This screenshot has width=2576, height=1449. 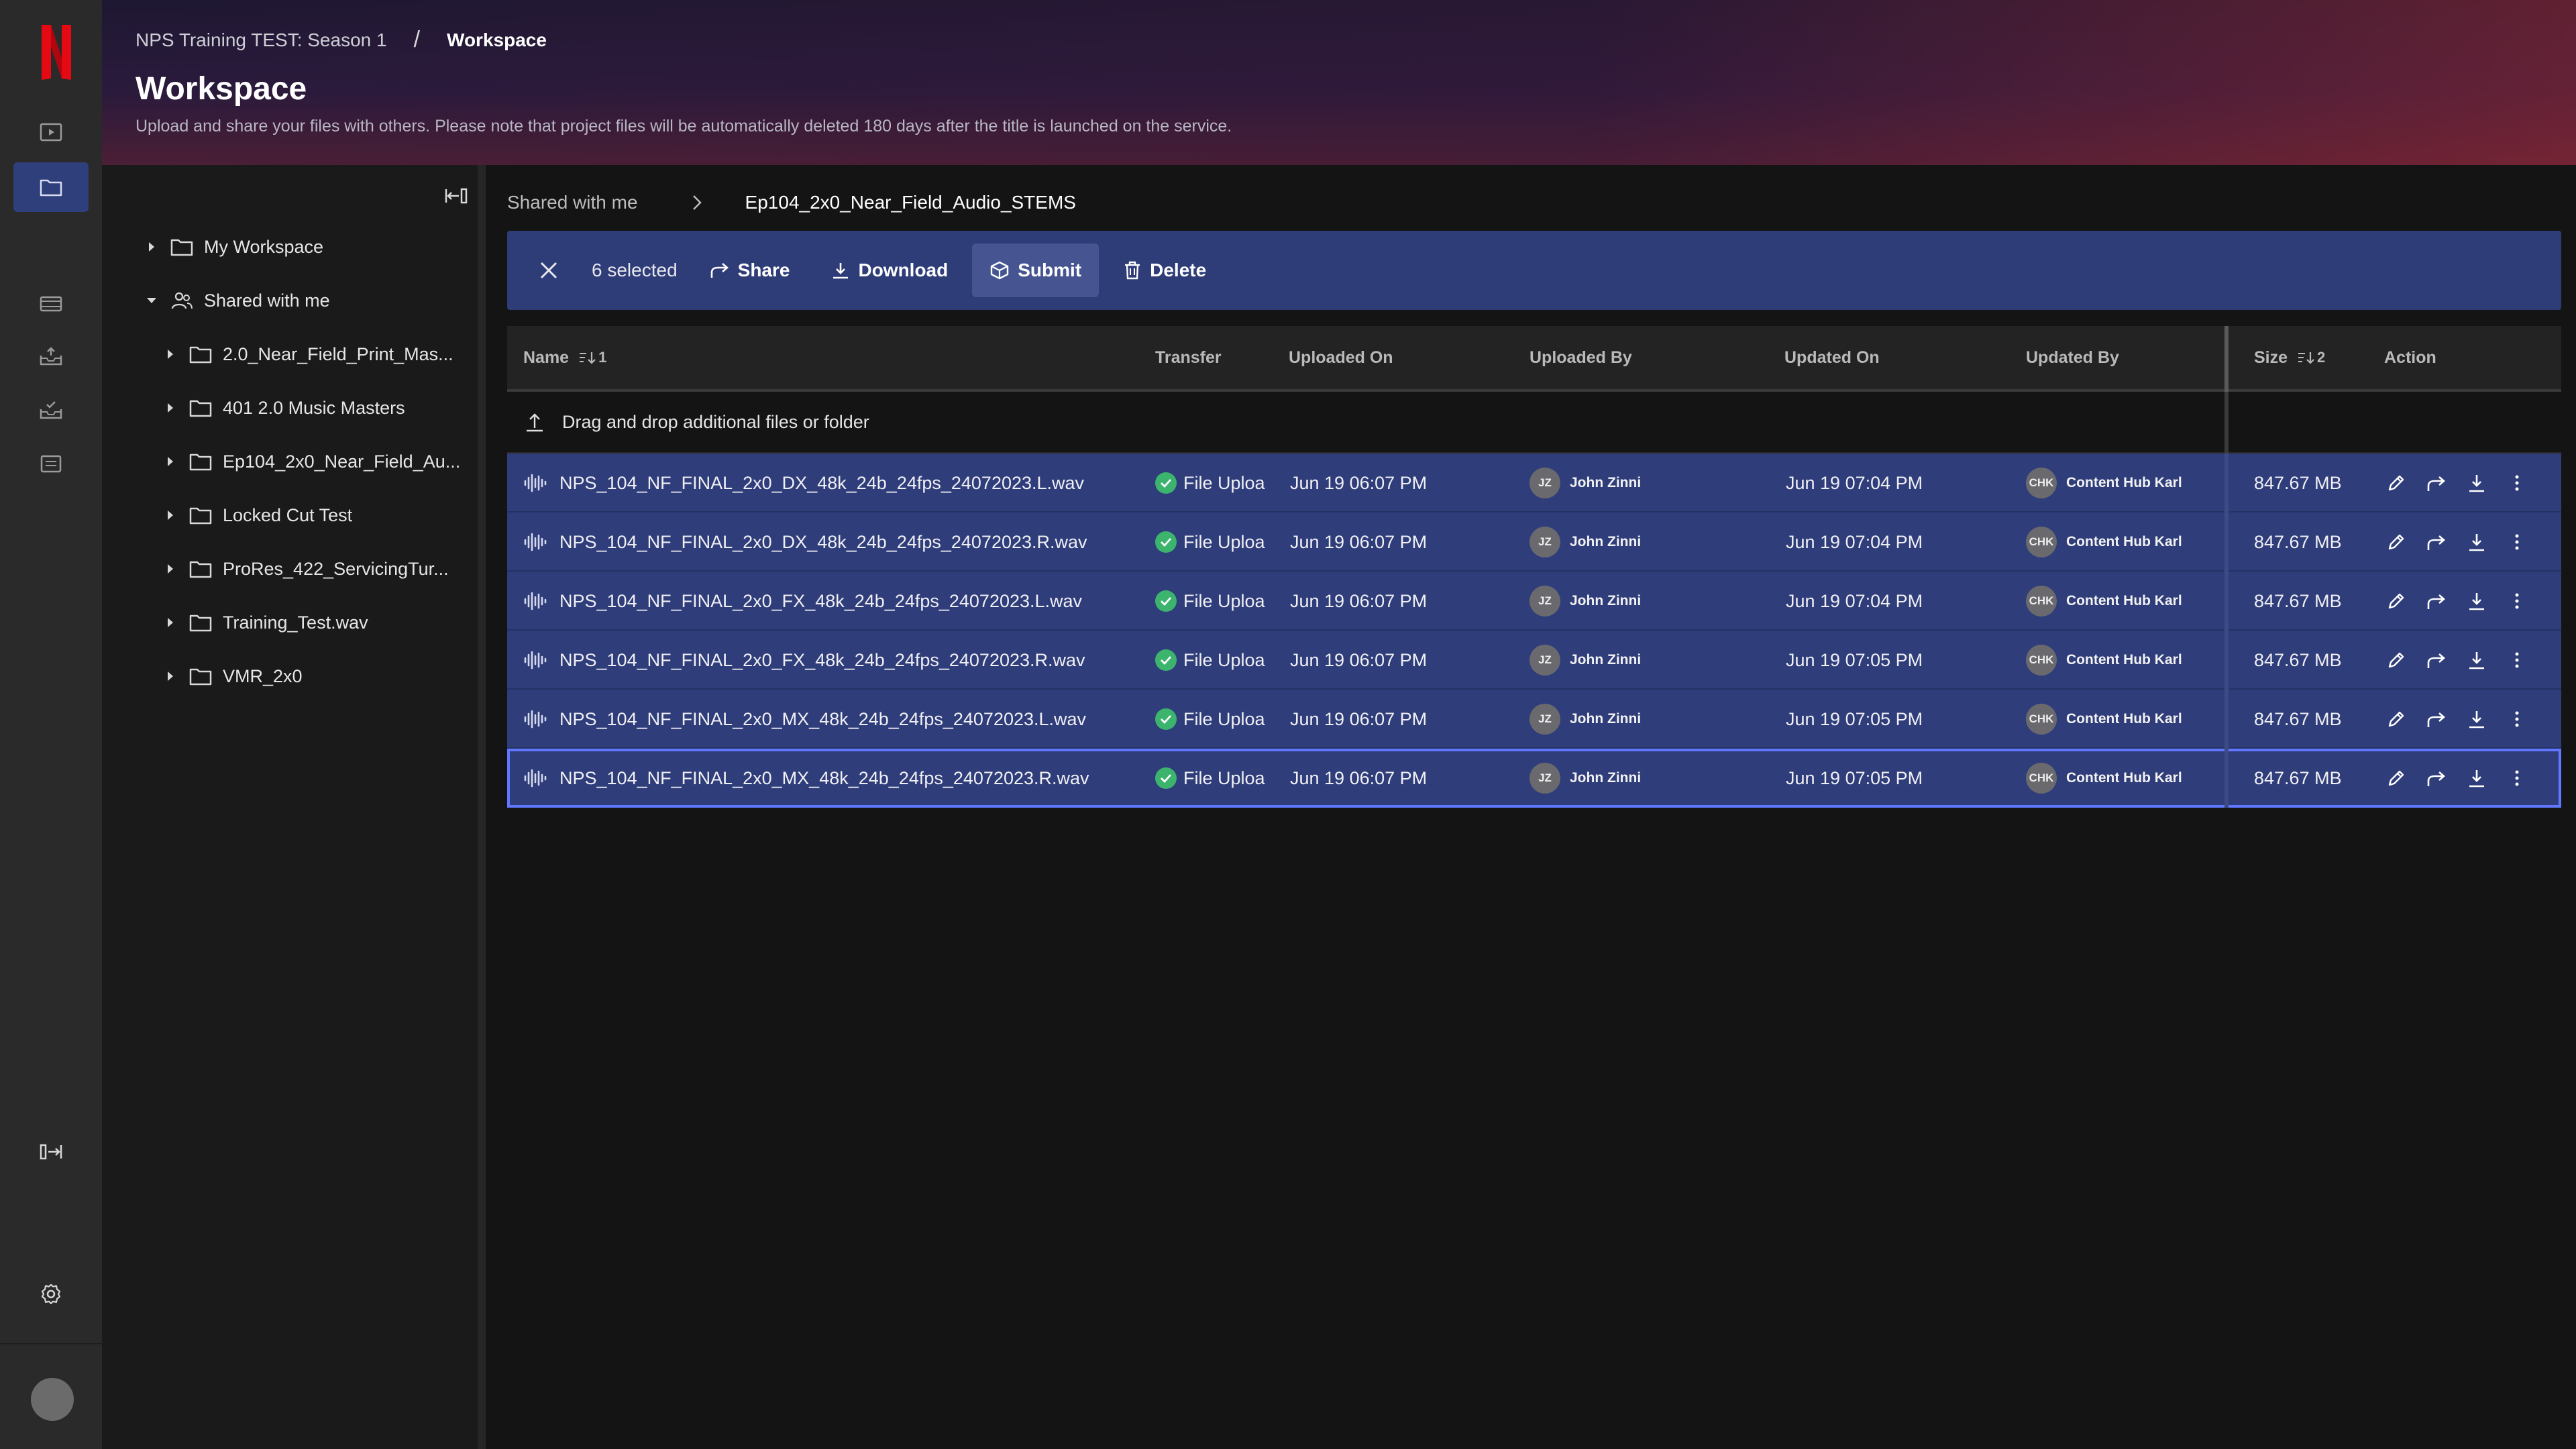 What do you see at coordinates (2226, 359) in the screenshot?
I see `column-resize-handle` at bounding box center [2226, 359].